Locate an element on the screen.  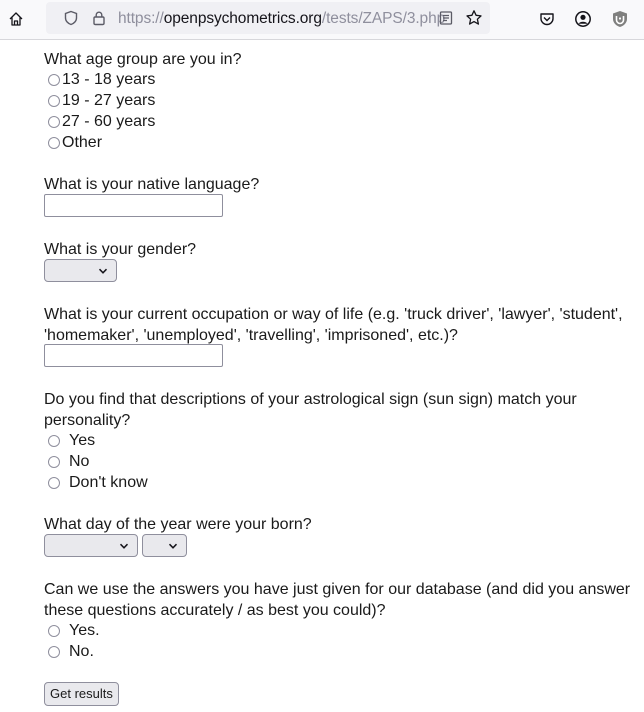
occupation-input is located at coordinates (133, 355).